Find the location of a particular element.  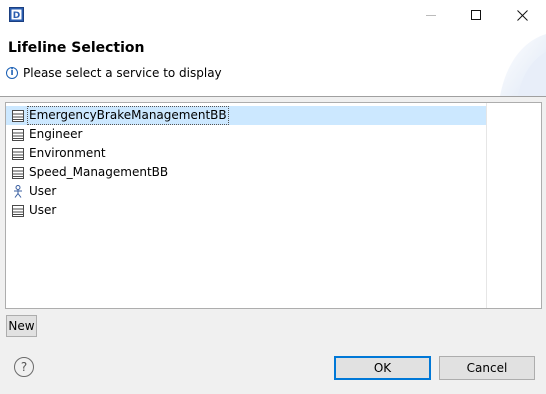

info-icon: i is located at coordinates (12, 73).